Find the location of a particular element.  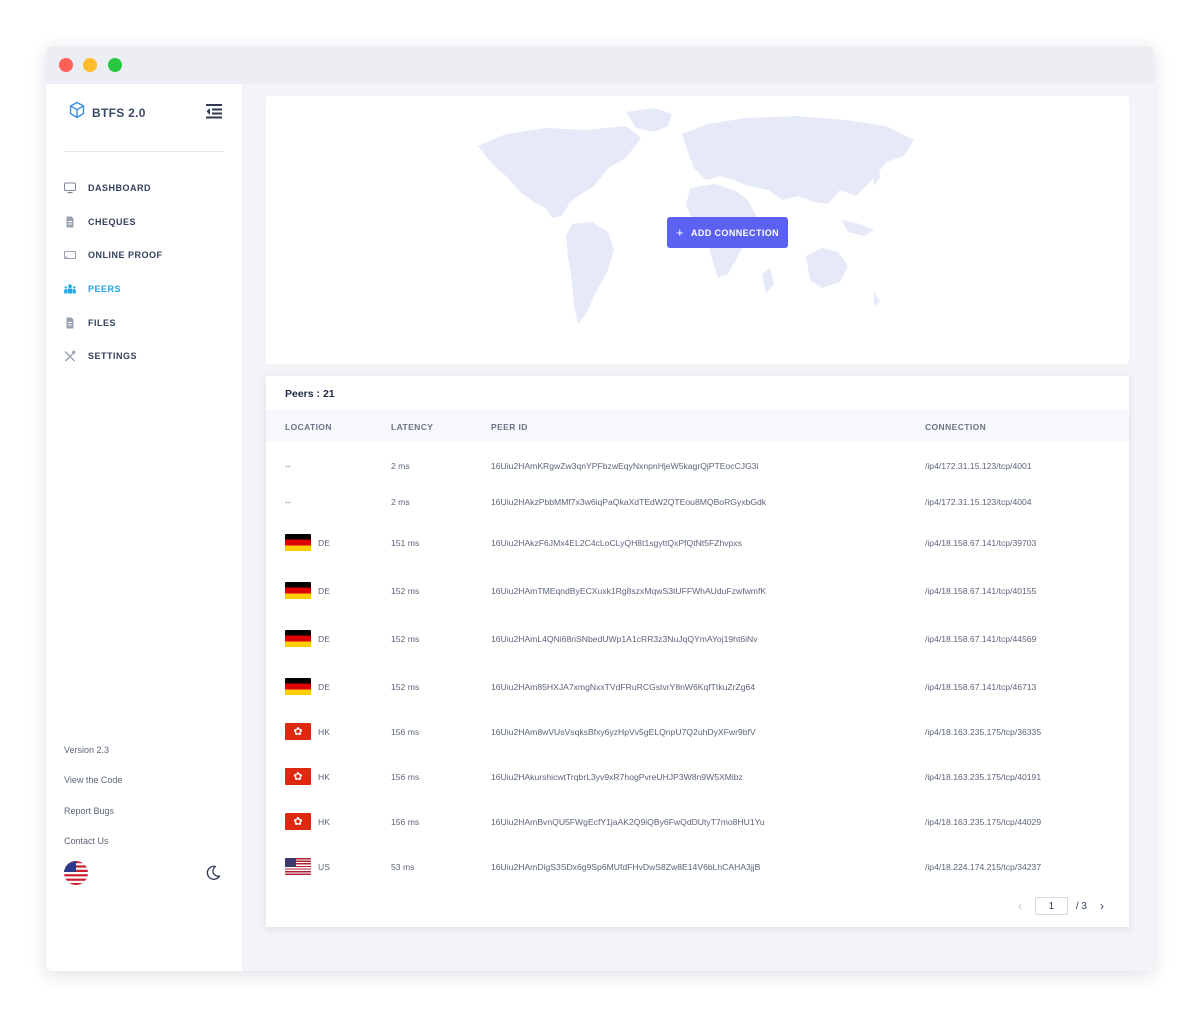

maximize-window-button is located at coordinates (115, 65).